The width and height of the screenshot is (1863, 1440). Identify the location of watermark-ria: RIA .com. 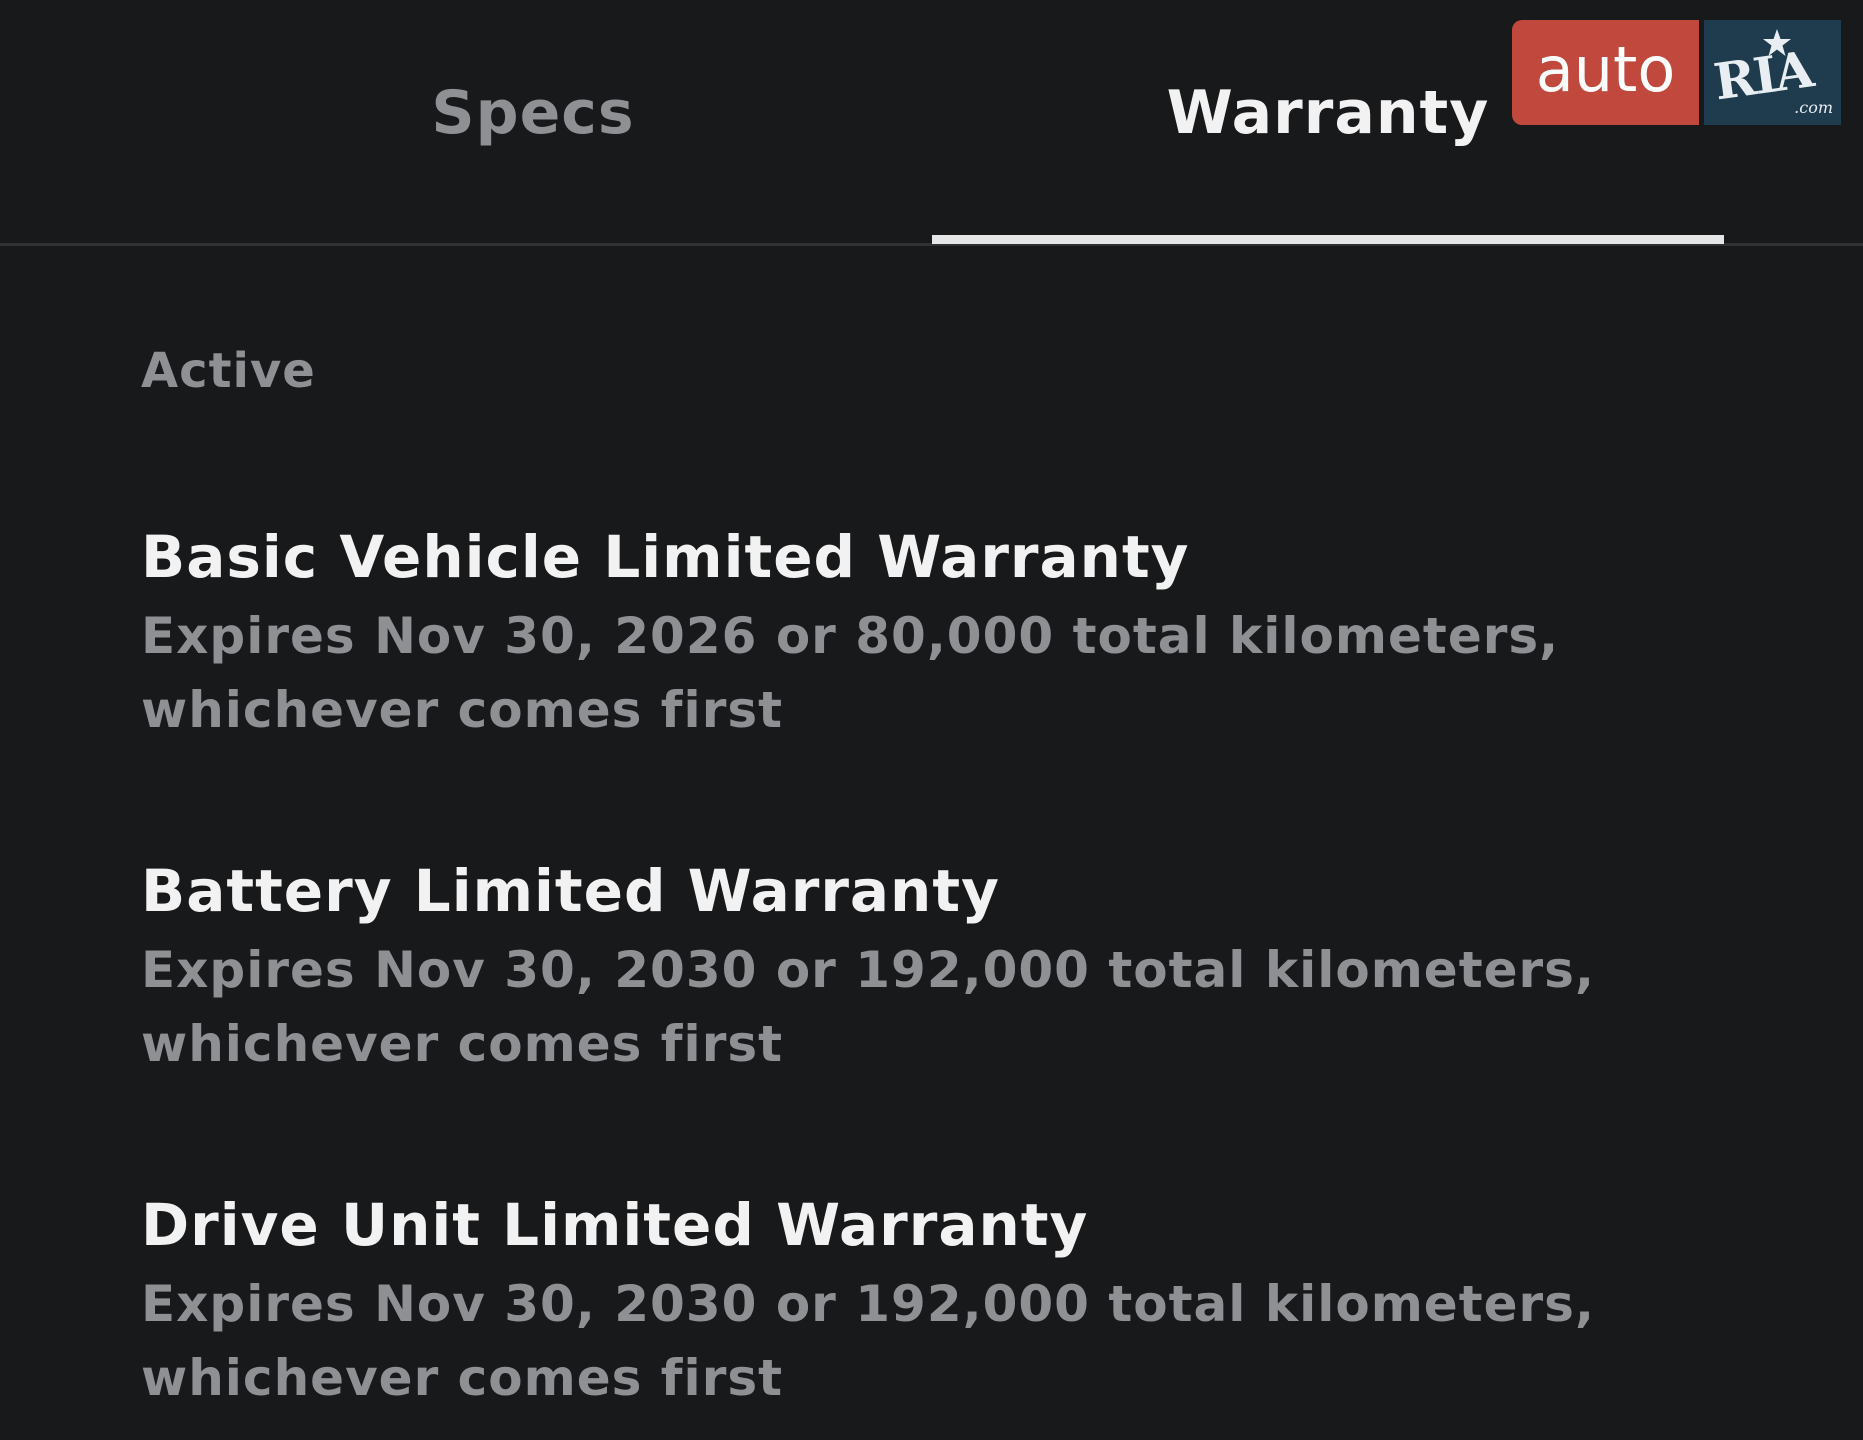
(1772, 72).